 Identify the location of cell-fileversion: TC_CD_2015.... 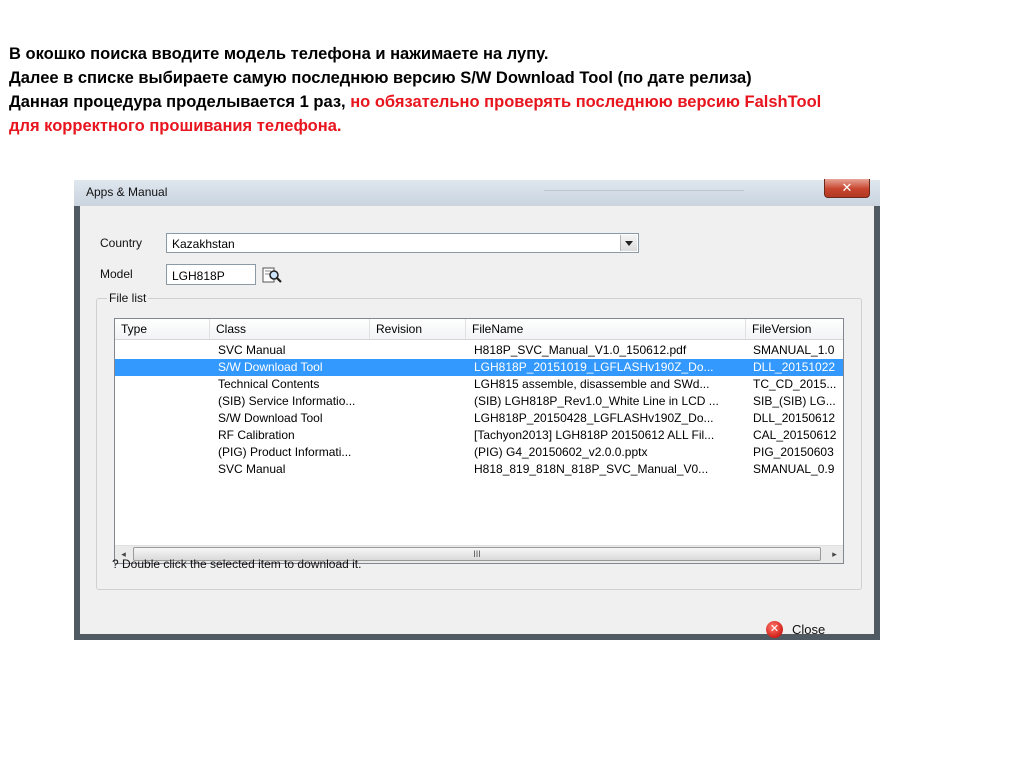
(795, 384).